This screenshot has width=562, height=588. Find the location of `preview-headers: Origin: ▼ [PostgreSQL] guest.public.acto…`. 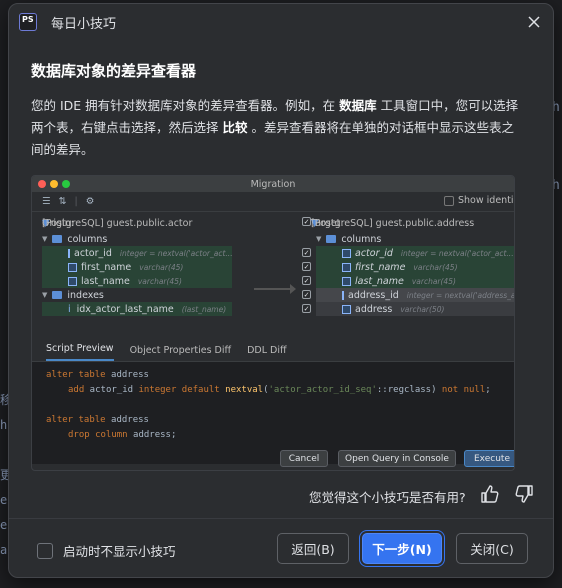

preview-headers: Origin: ▼ [PostgreSQL] guest.public.acto… is located at coordinates (273, 221).